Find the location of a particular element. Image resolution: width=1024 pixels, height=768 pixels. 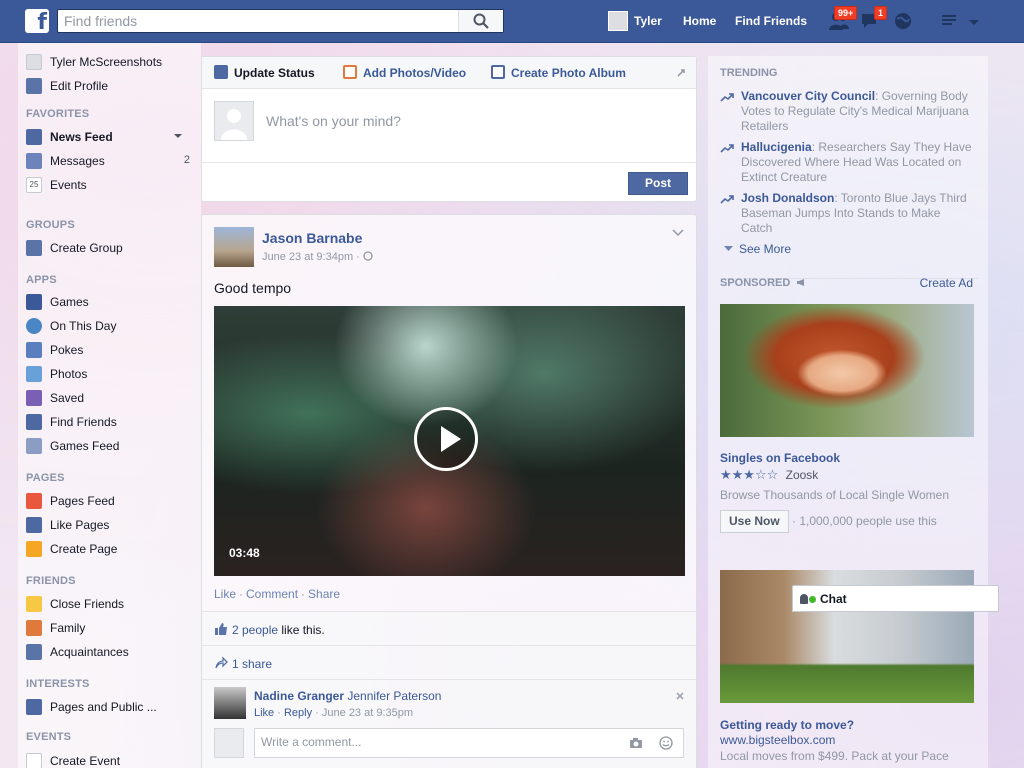

see-more-link: See More is located at coordinates (757, 249).